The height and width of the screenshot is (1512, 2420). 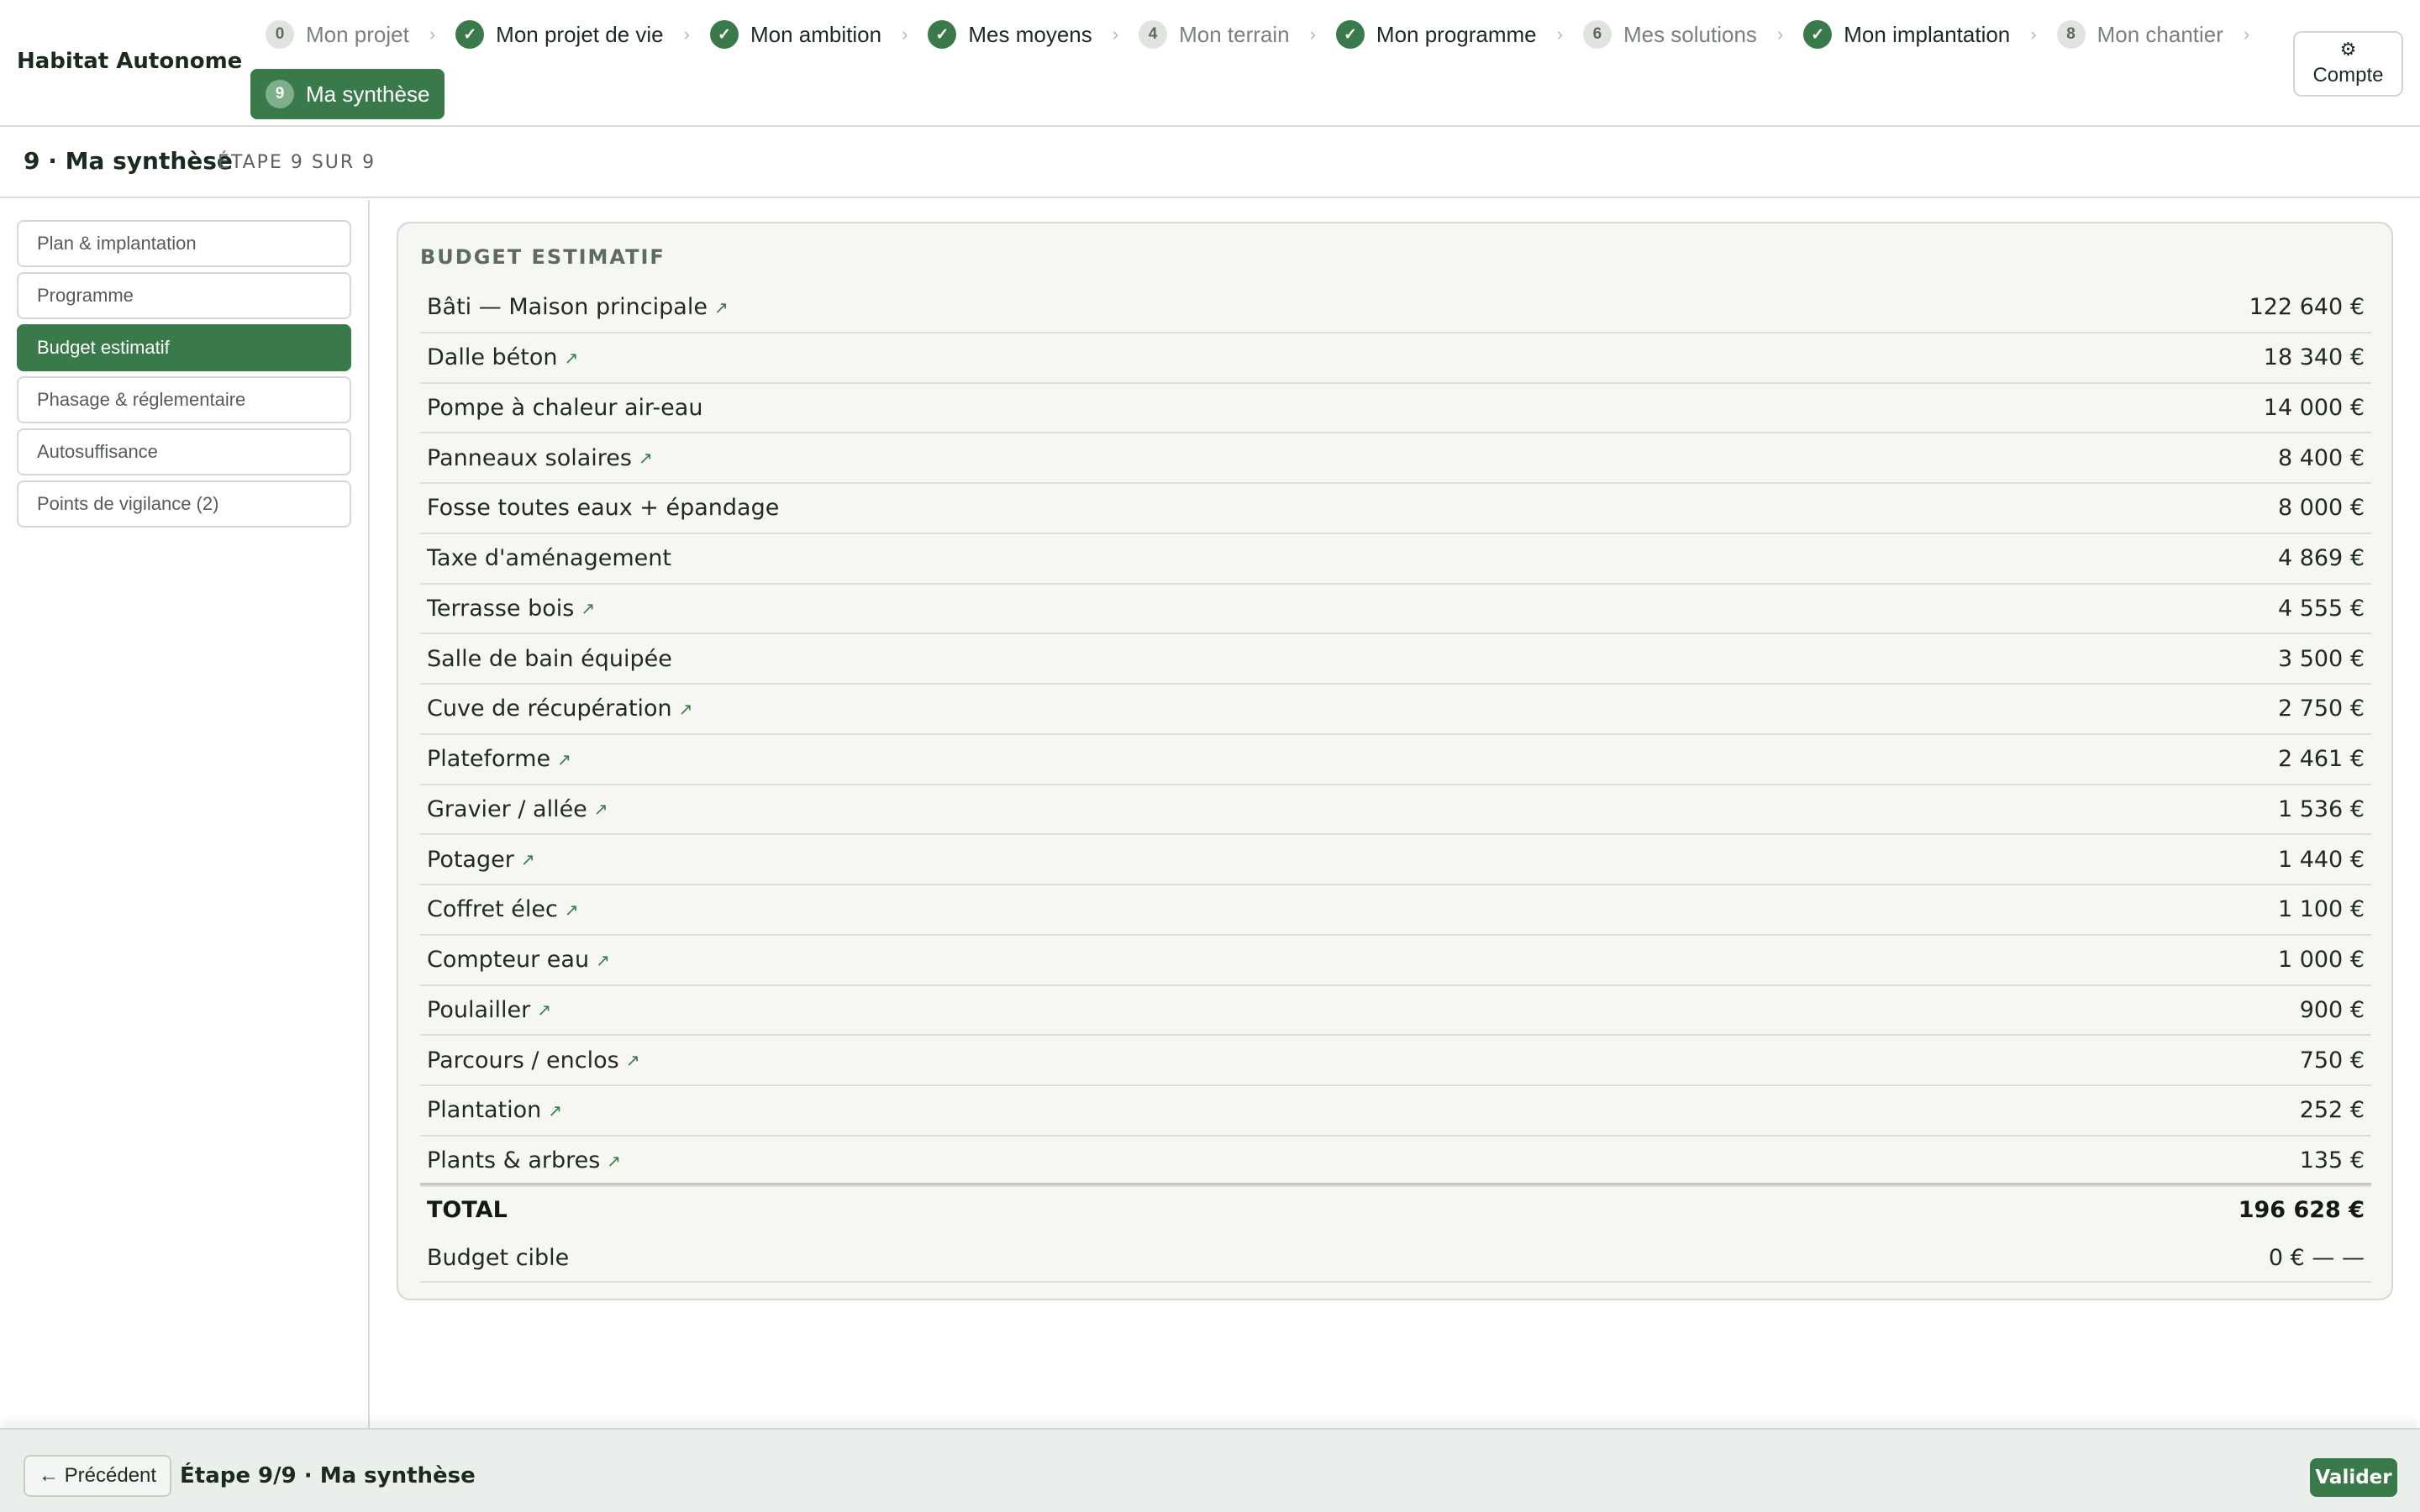 What do you see at coordinates (470, 859) in the screenshot?
I see `budget-item-name: Potager` at bounding box center [470, 859].